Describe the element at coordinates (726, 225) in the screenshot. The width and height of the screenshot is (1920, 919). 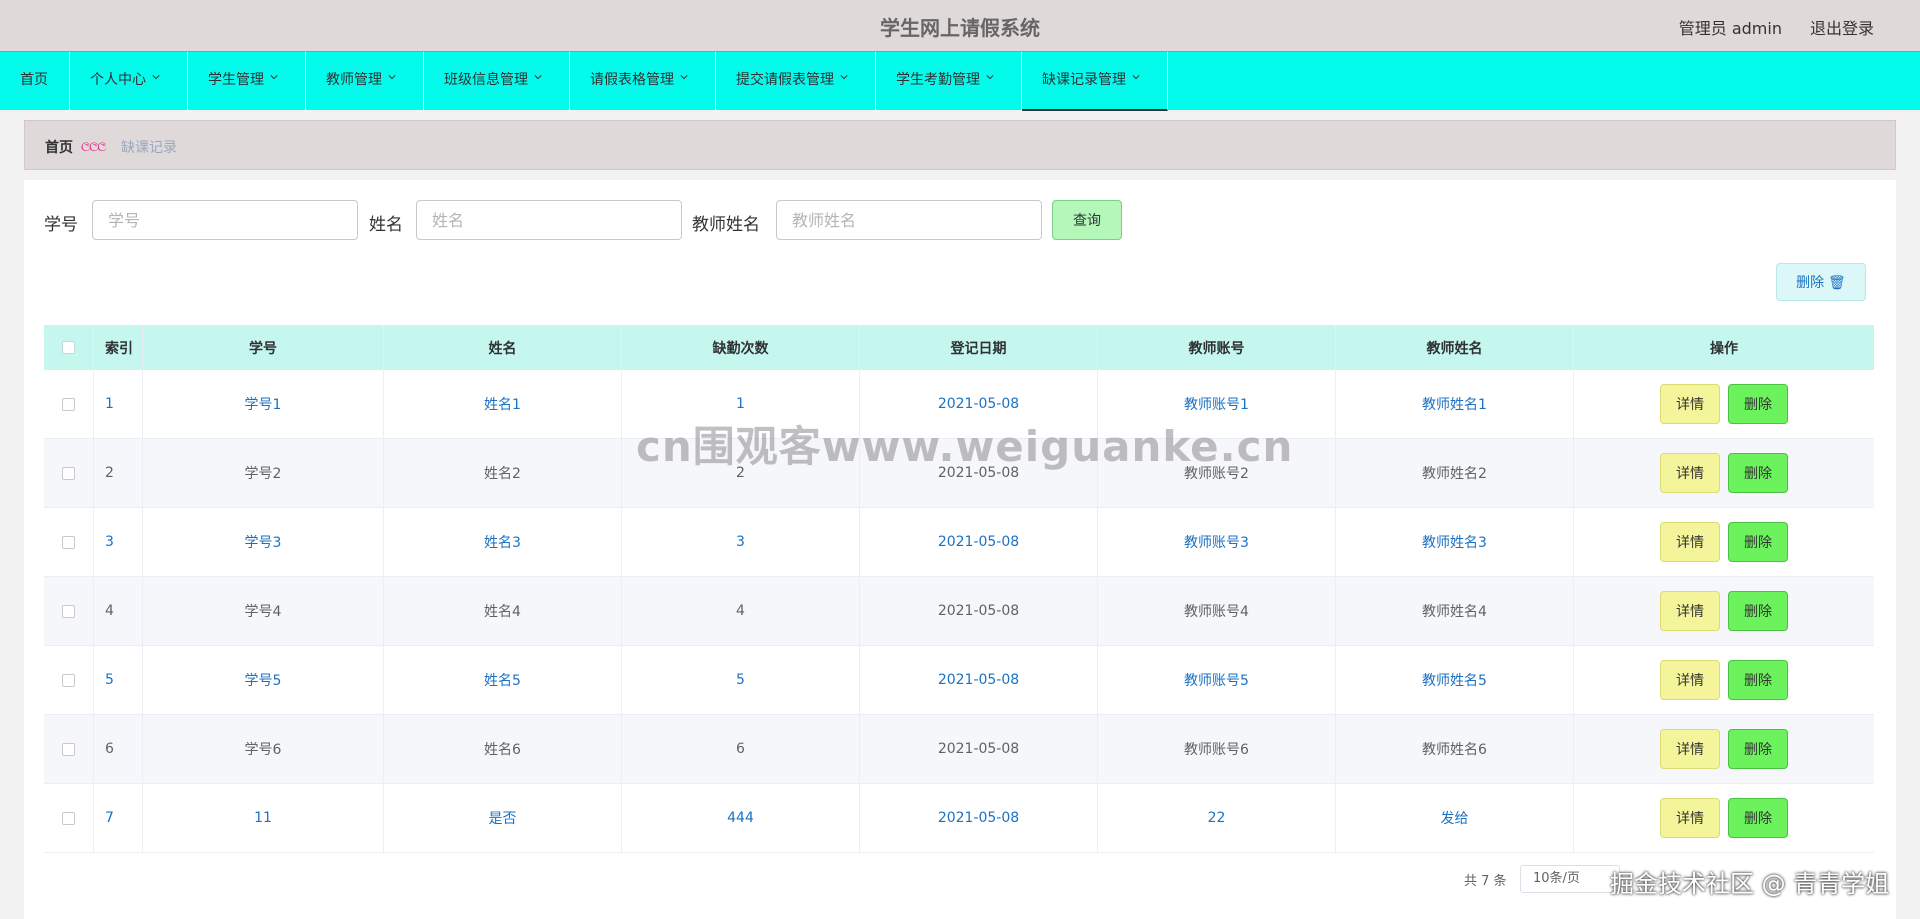
I see `teacher-name-label: 教师姓名` at that location.